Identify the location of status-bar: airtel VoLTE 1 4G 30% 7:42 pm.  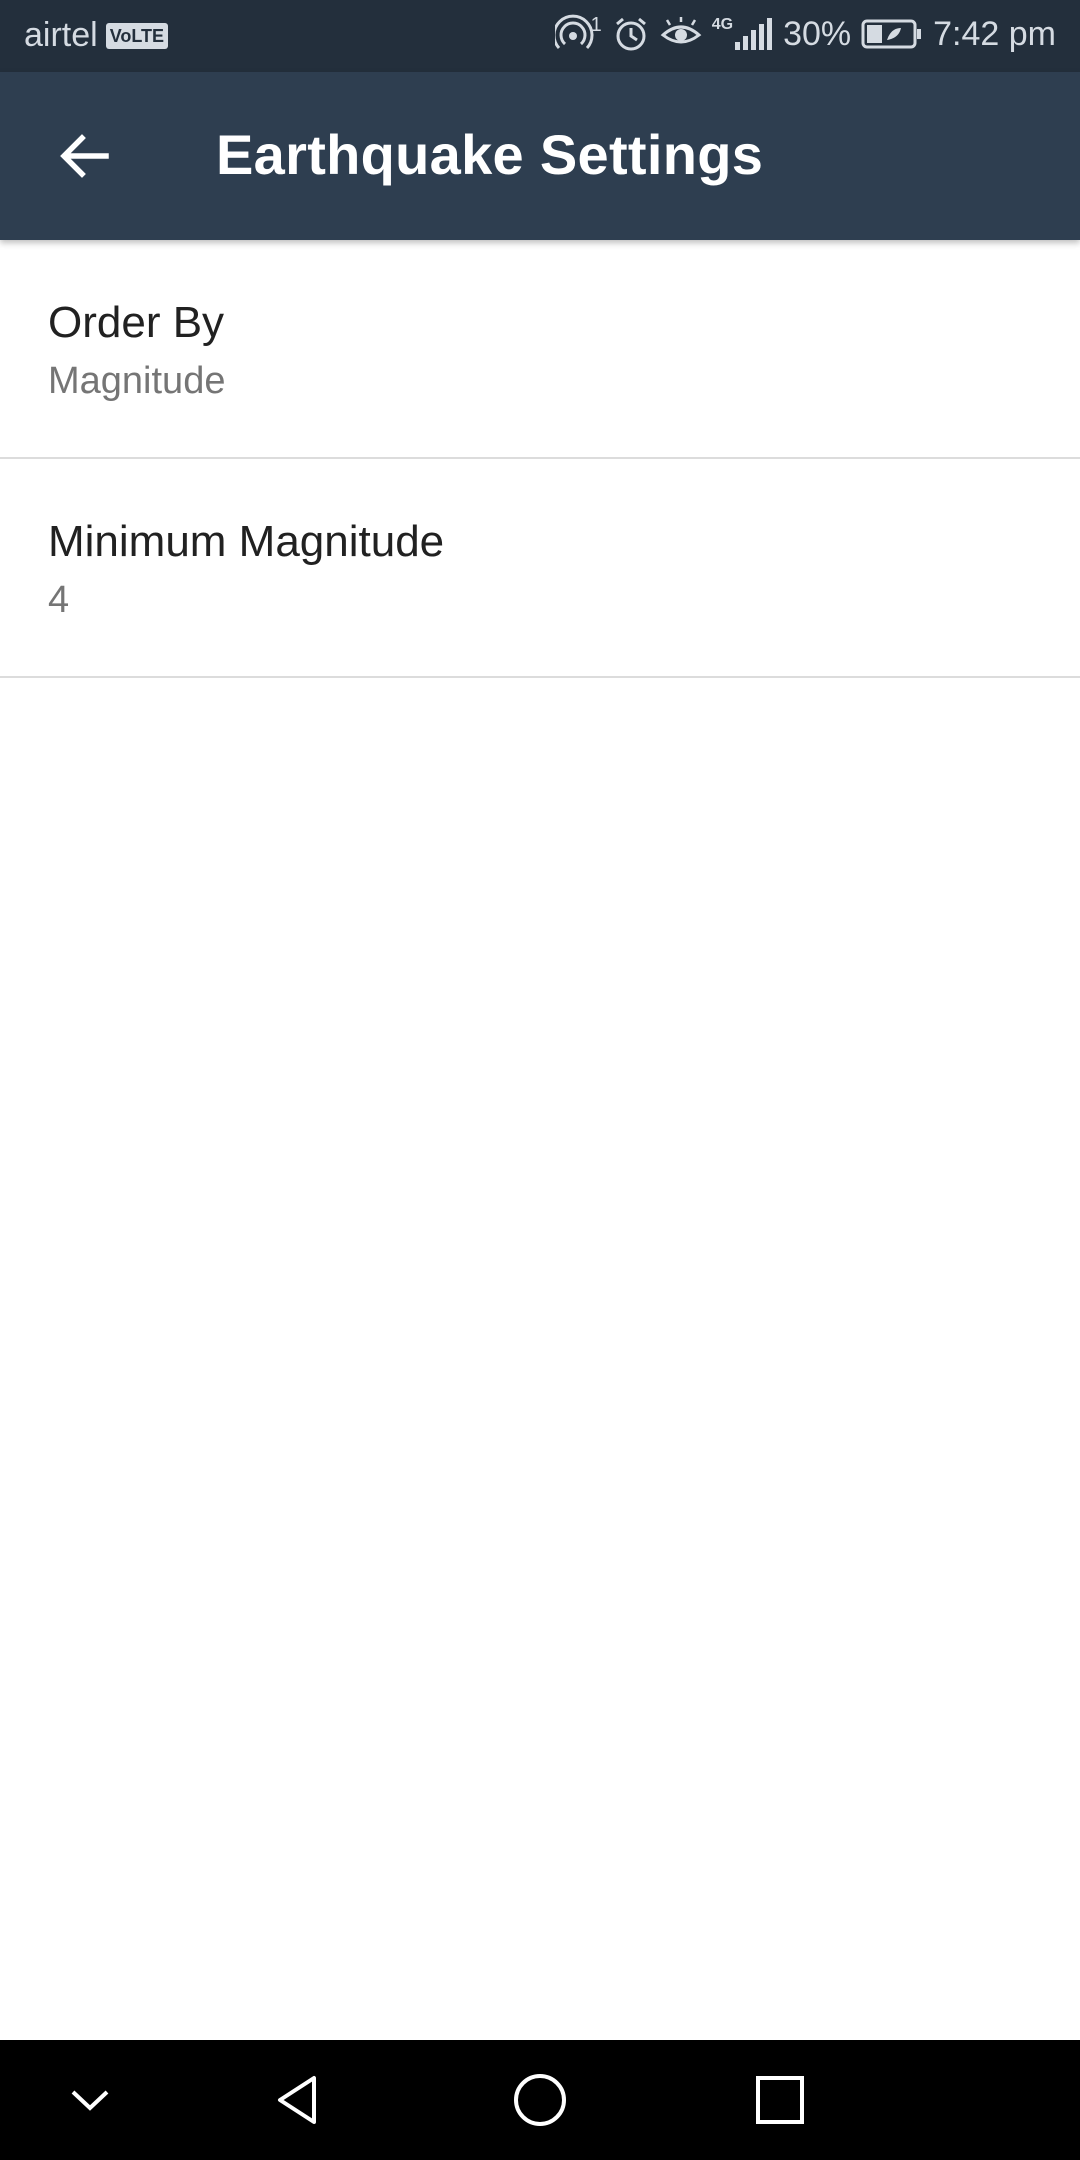
(540, 36).